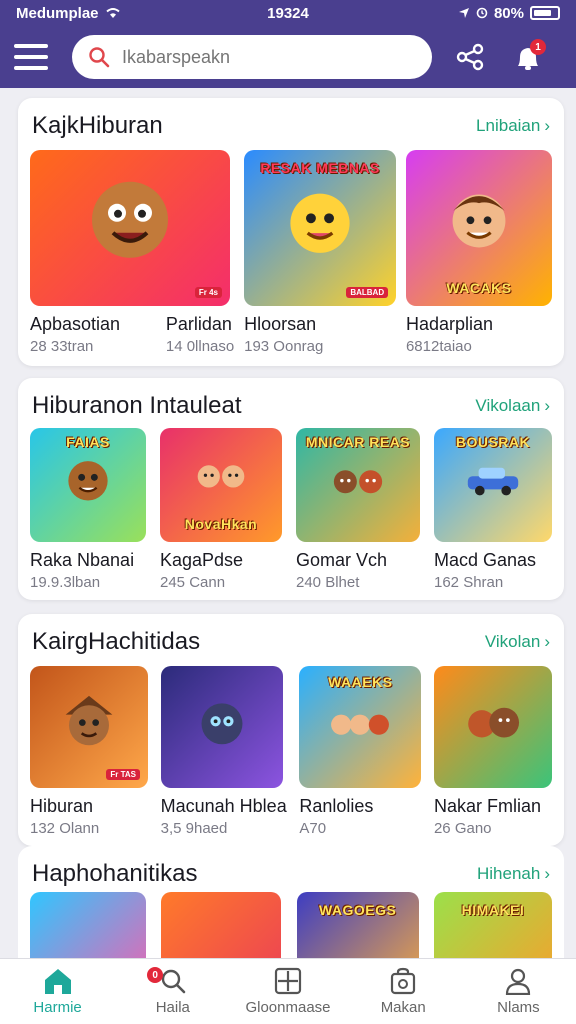 The width and height of the screenshot is (576, 1024). I want to click on game-title: Hadarplian, so click(449, 324).